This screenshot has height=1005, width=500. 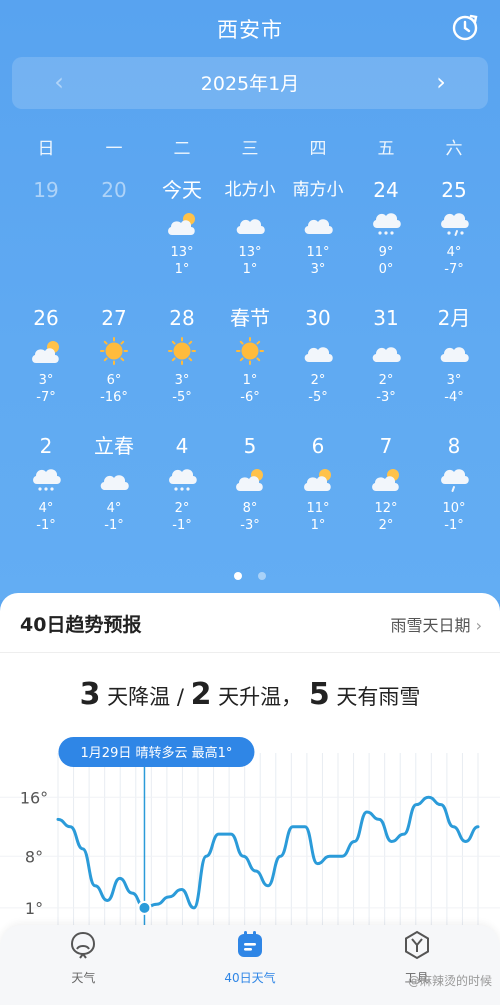 What do you see at coordinates (454, 318) in the screenshot?
I see `day-label: 2月` at bounding box center [454, 318].